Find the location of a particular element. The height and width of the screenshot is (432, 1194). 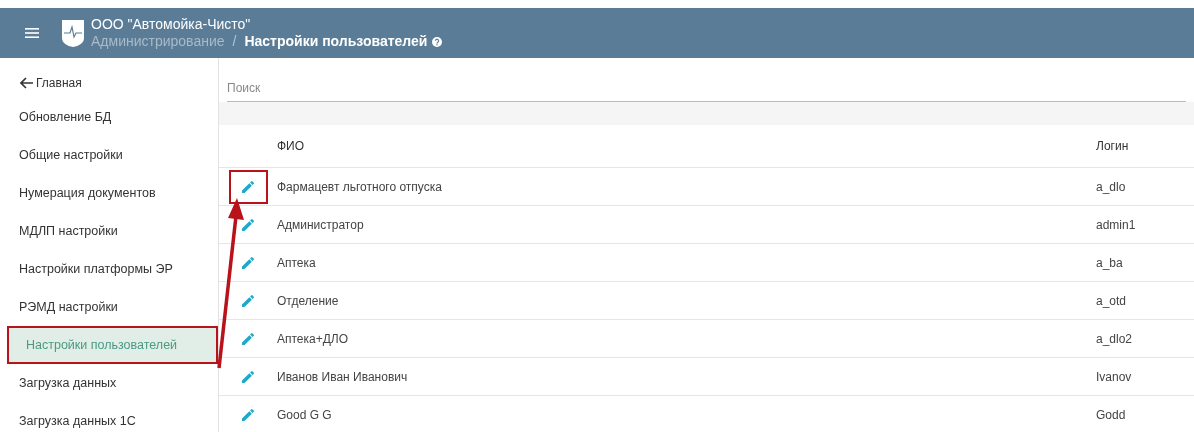

menu-icon is located at coordinates (32, 33).